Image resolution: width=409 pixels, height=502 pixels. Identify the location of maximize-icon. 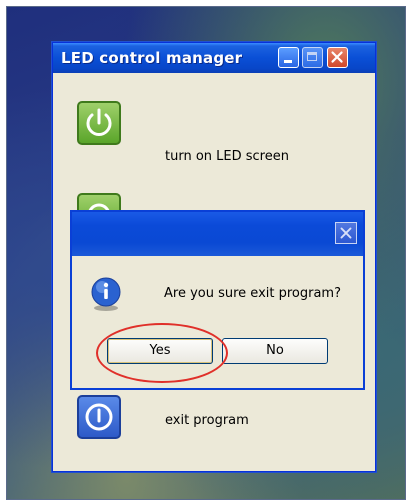
(312, 56).